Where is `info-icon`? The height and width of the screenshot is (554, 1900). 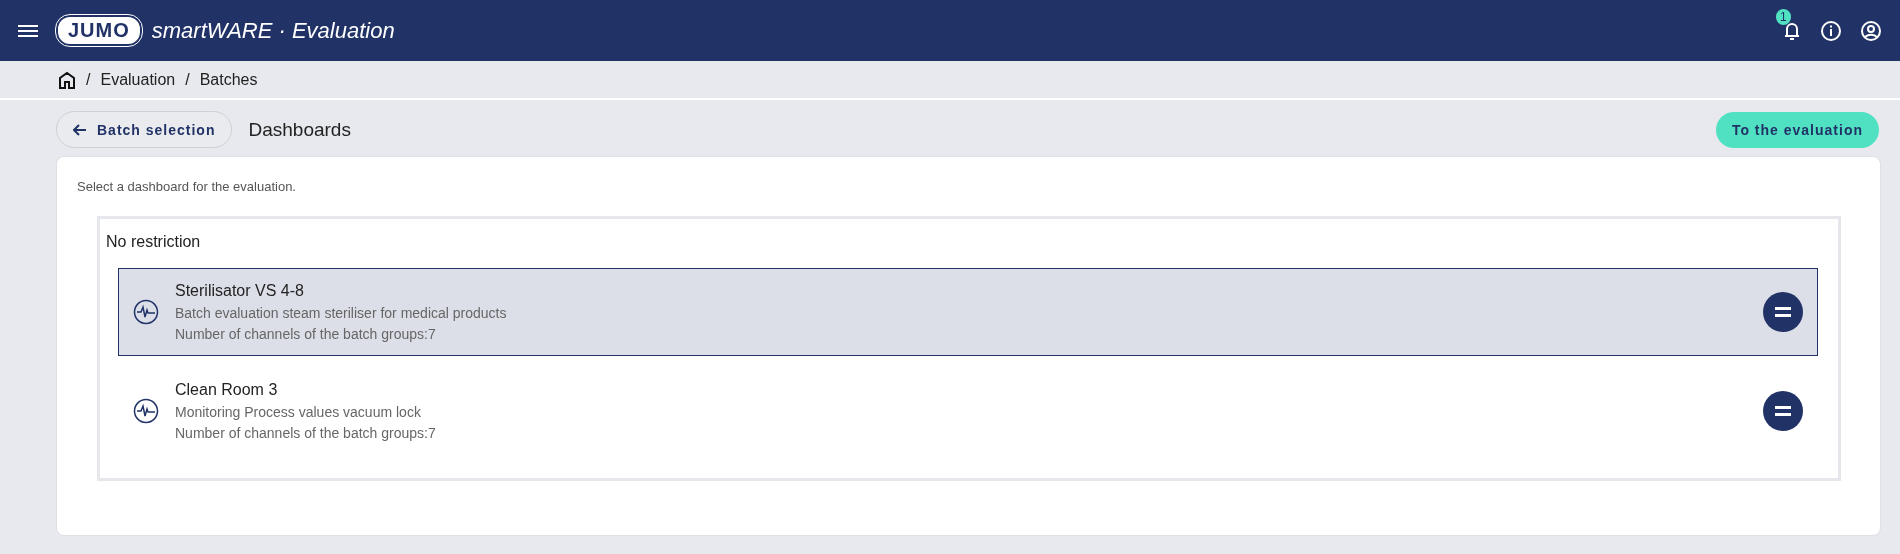
info-icon is located at coordinates (1831, 30).